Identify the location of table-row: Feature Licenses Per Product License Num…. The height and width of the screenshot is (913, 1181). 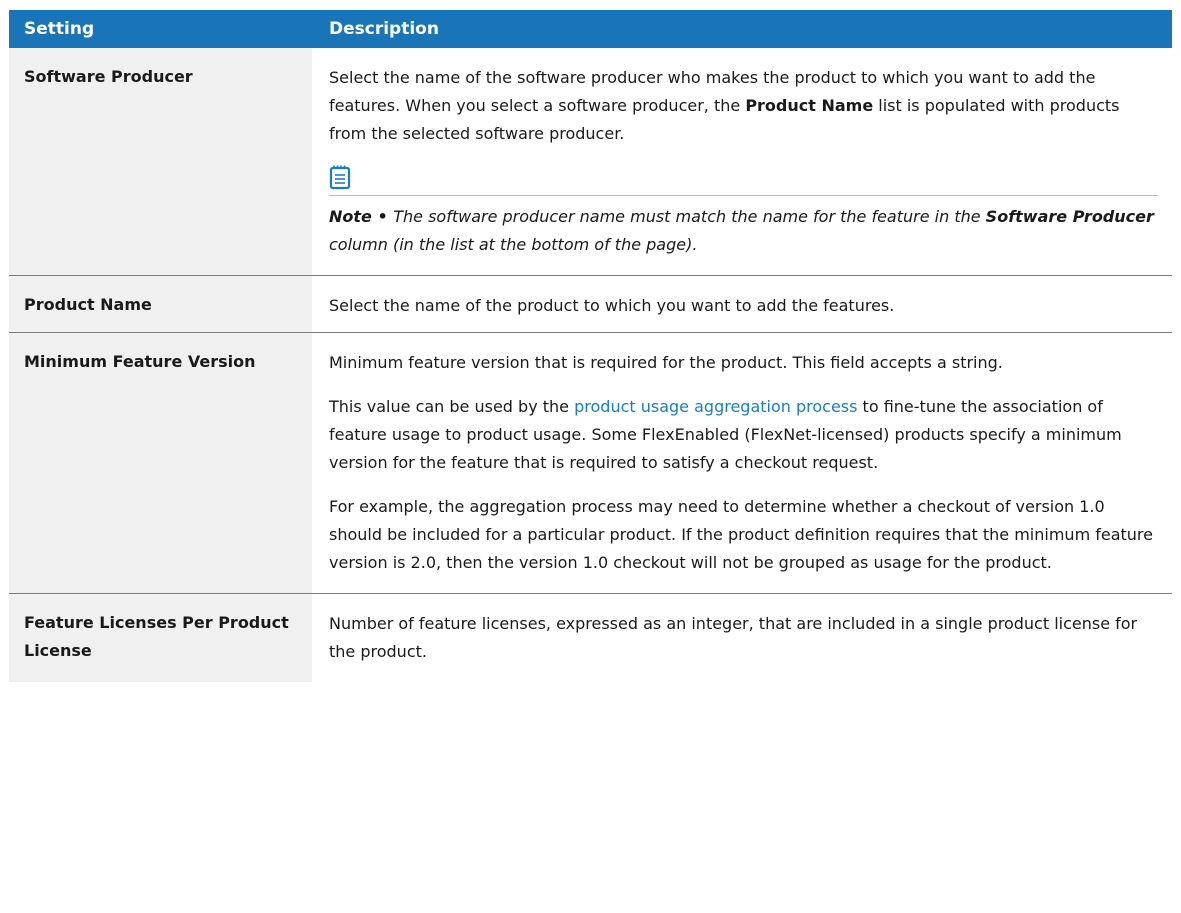
(590, 638).